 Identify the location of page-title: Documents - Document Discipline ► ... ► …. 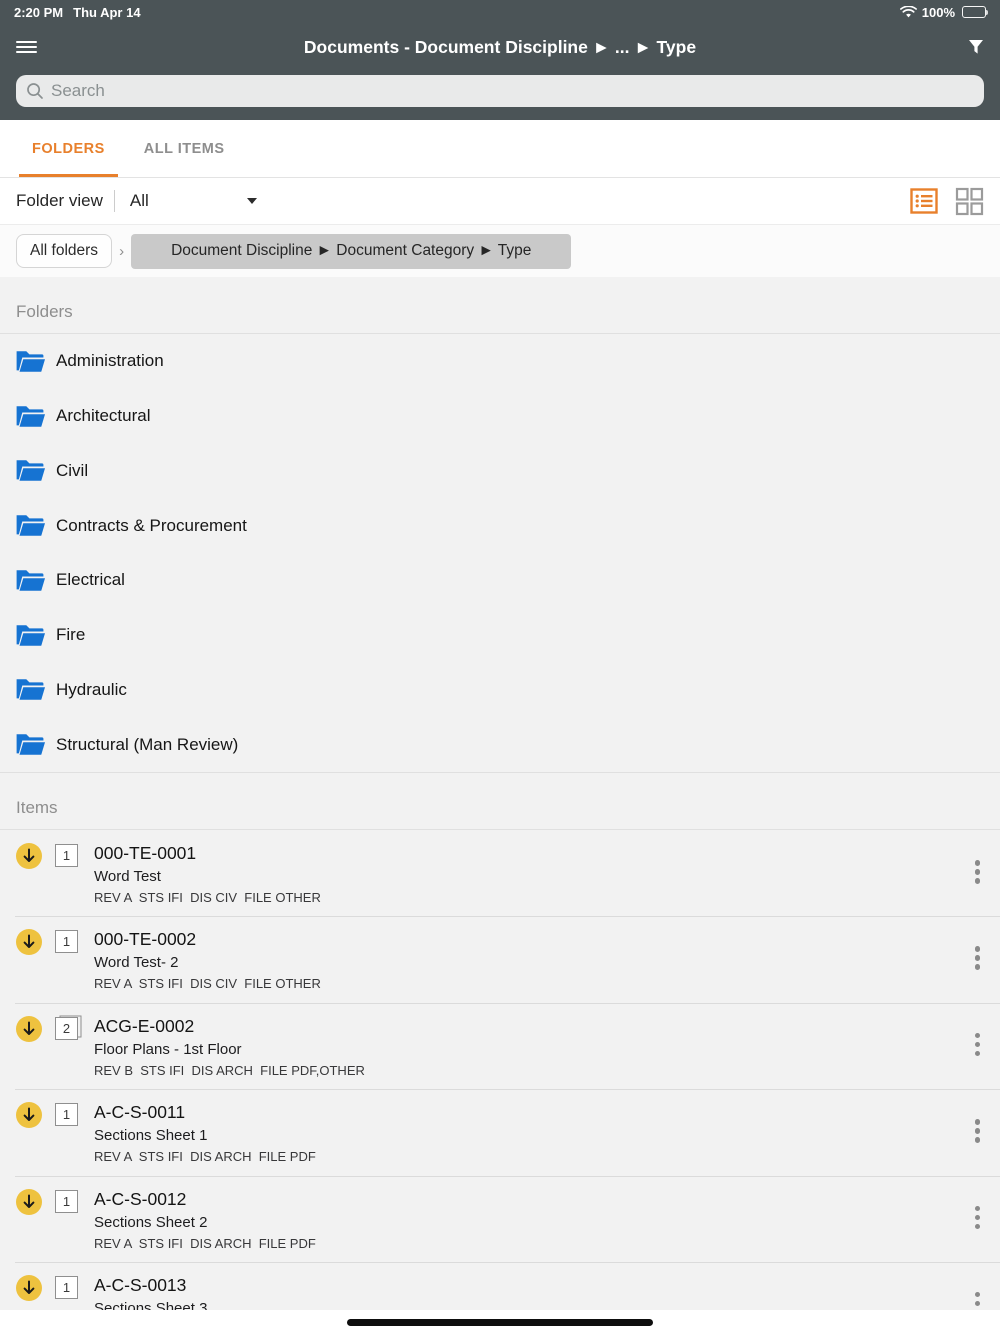
(500, 46).